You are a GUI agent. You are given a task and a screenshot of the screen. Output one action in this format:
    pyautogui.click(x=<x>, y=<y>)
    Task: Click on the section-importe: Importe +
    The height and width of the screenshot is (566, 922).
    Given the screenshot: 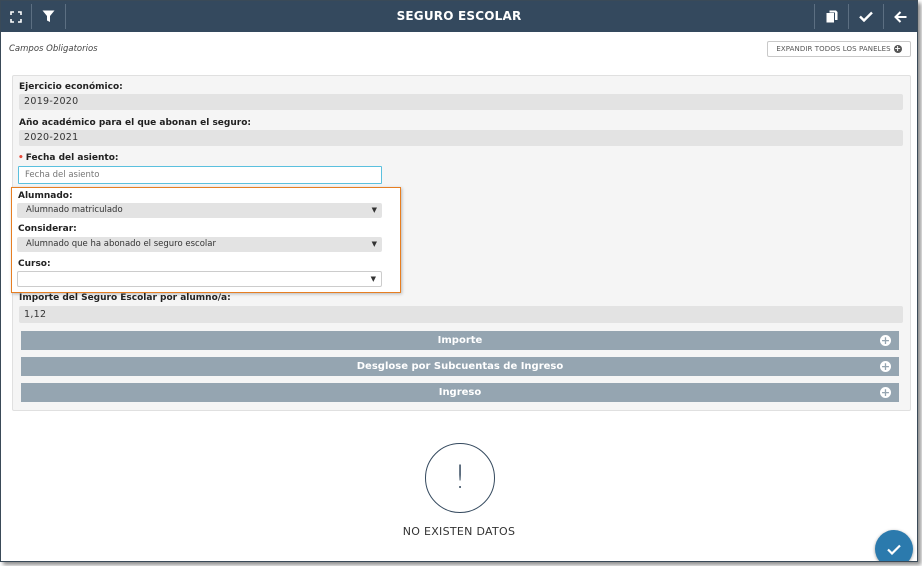 What is the action you would take?
    pyautogui.click(x=460, y=340)
    